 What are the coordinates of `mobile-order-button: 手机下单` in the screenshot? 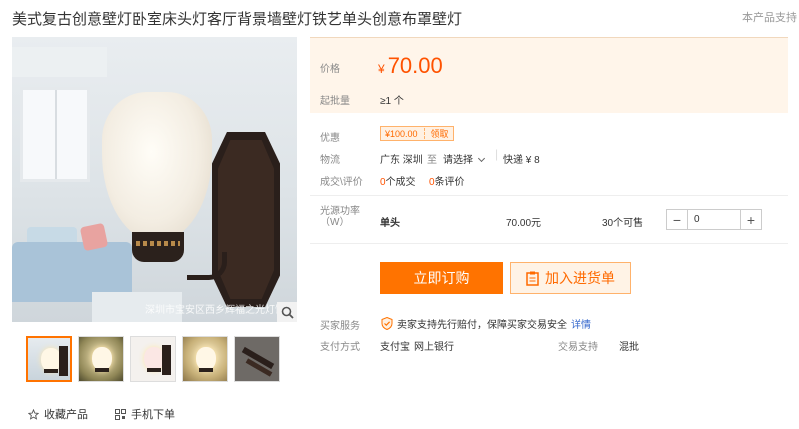 It's located at (145, 414).